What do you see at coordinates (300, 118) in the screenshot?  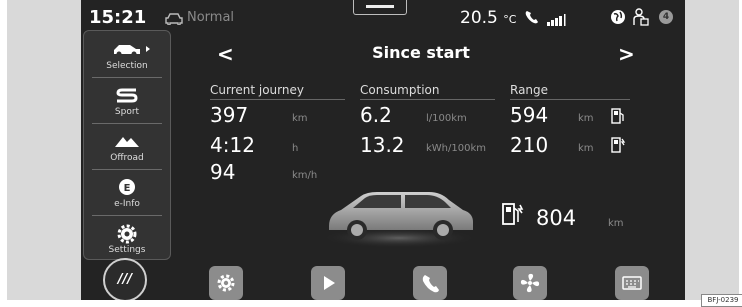 I see `journey-distance-unit: km` at bounding box center [300, 118].